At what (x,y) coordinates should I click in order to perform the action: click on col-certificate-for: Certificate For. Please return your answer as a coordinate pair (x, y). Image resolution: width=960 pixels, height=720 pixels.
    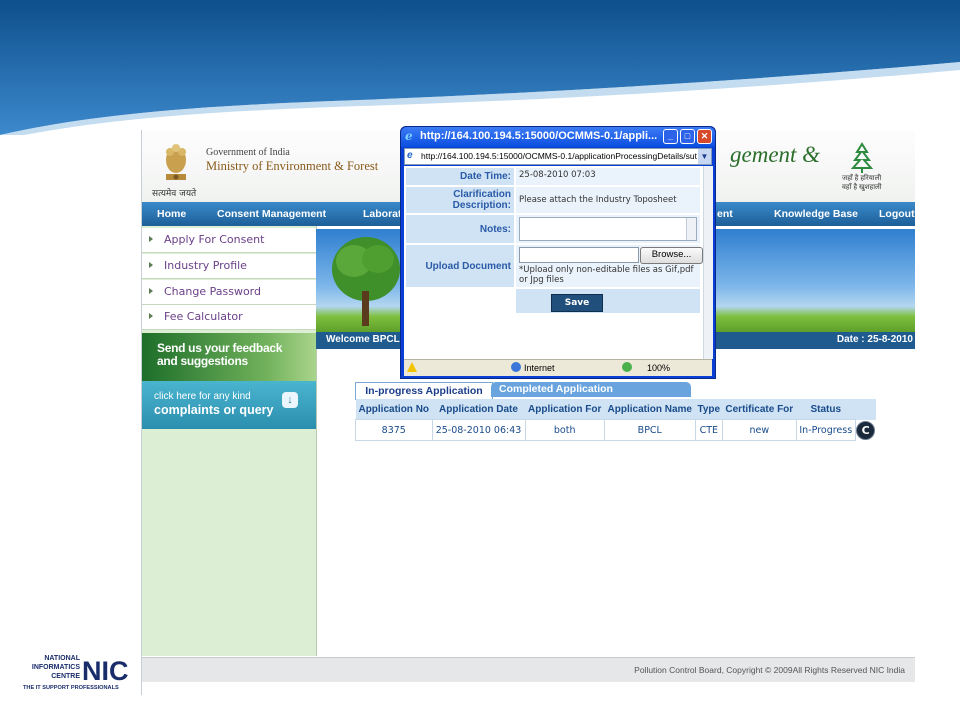
    Looking at the image, I should click on (759, 409).